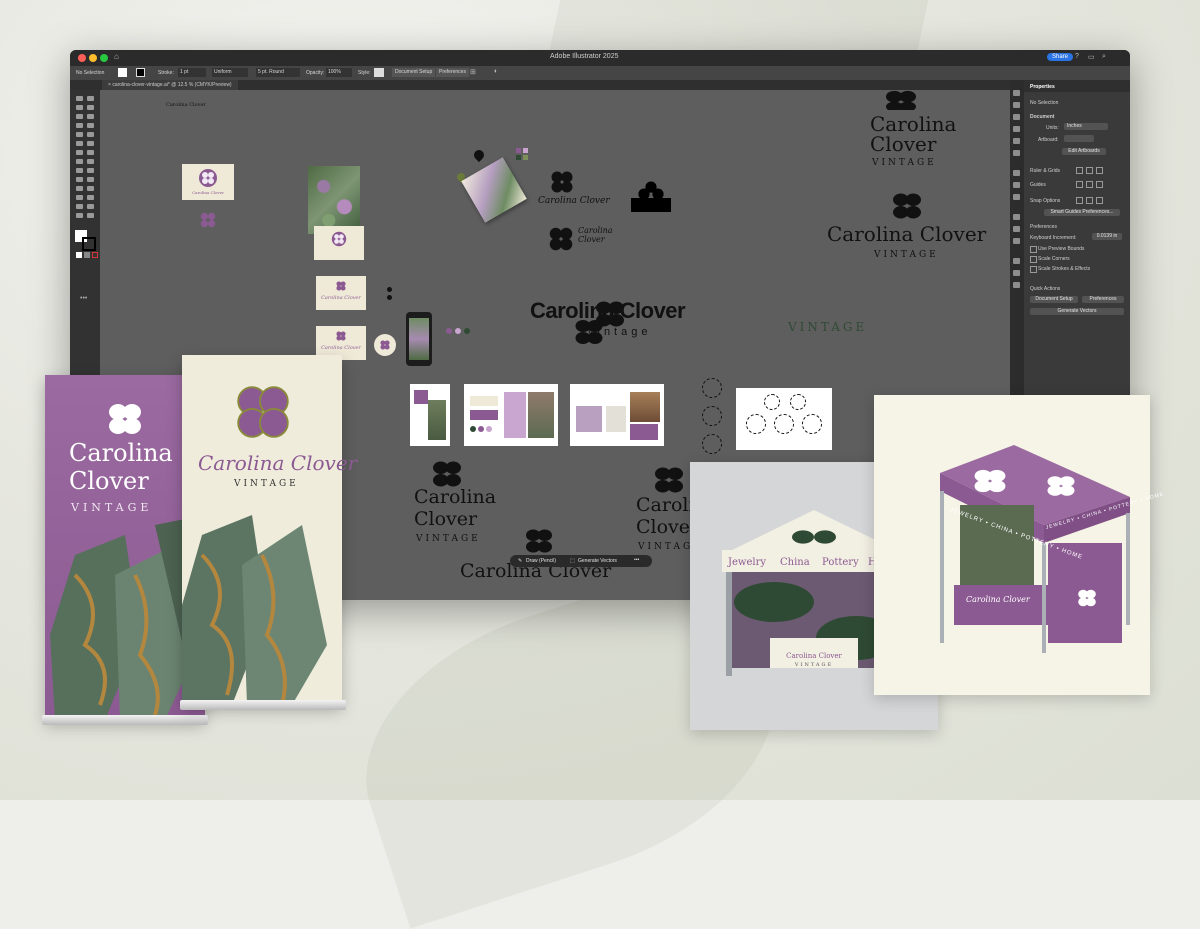 This screenshot has width=1200, height=929. Describe the element at coordinates (339, 72) in the screenshot. I see `opacity-field: 100%` at that location.